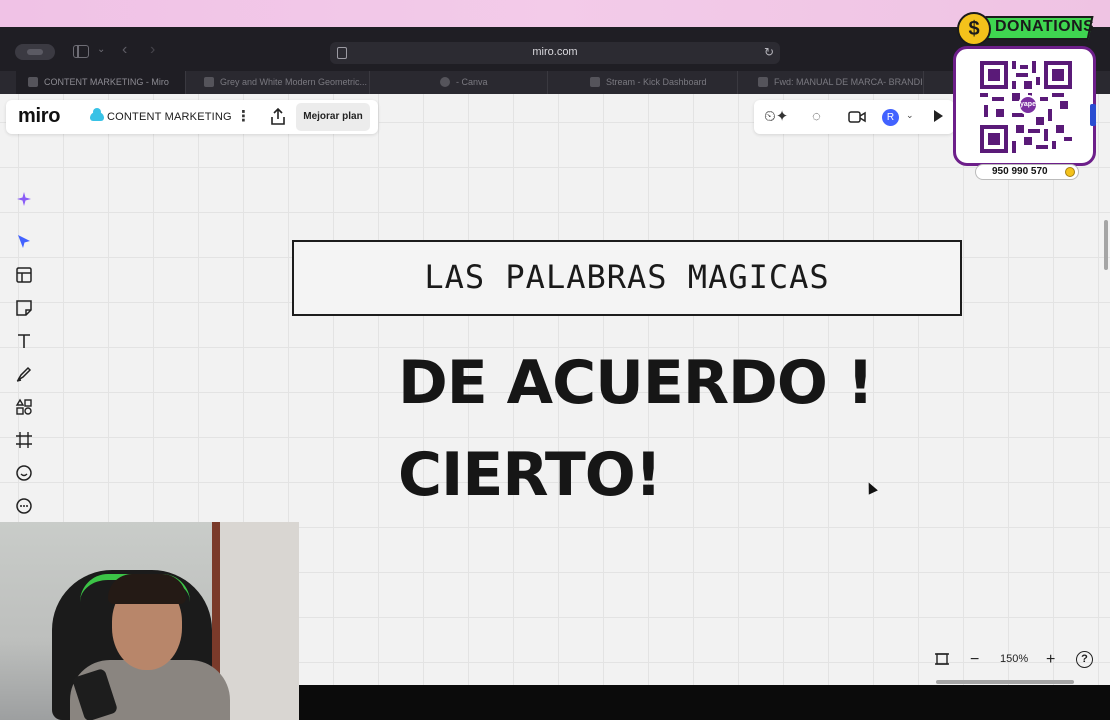 This screenshot has width=1110, height=720. What do you see at coordinates (35, 52) in the screenshot?
I see `window-controls` at bounding box center [35, 52].